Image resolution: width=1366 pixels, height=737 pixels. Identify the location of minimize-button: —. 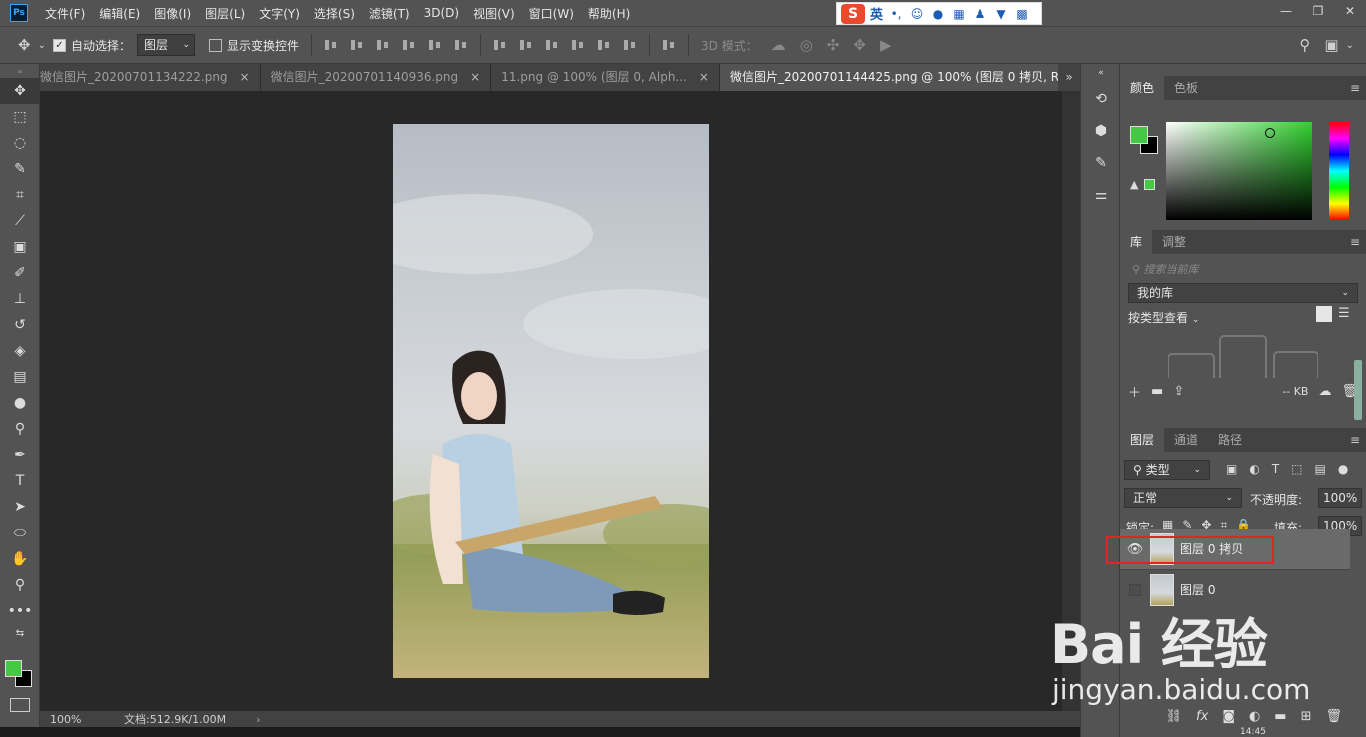
(1286, 11).